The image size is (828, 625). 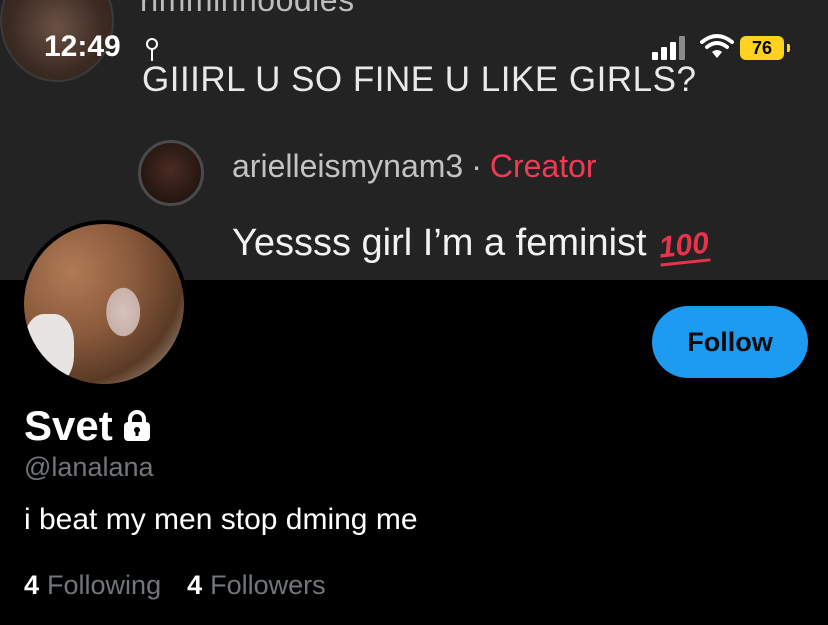 I want to click on following-count: 4, so click(x=32, y=585).